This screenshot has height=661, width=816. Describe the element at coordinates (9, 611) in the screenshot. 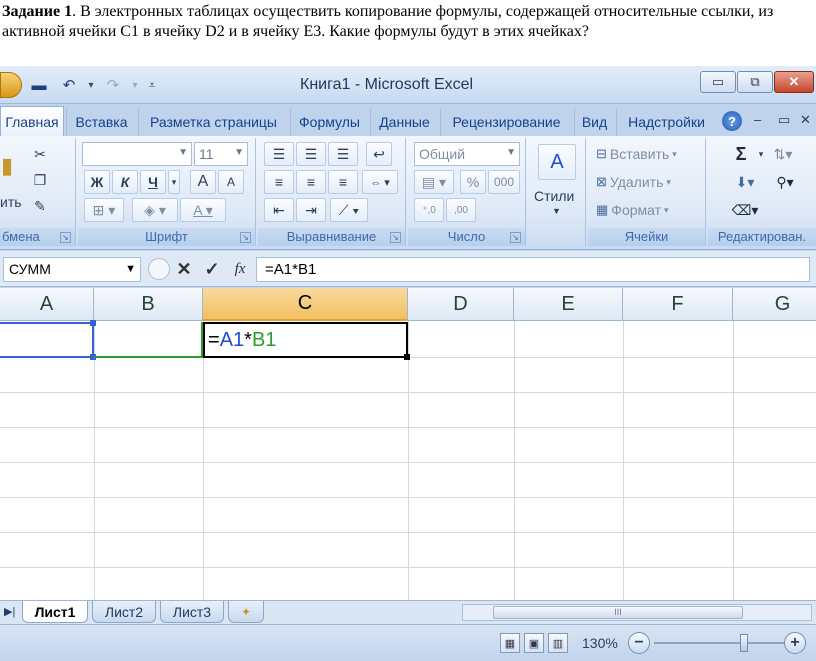

I see `sheet-nav-next-icon: ▶|` at that location.